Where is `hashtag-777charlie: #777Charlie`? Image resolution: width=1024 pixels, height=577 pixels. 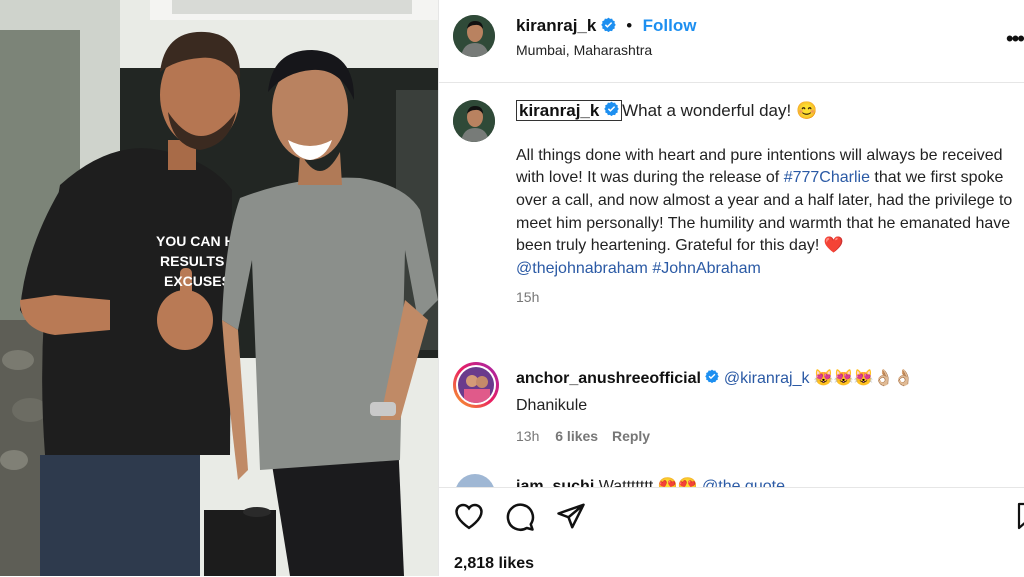 hashtag-777charlie: #777Charlie is located at coordinates (827, 177).